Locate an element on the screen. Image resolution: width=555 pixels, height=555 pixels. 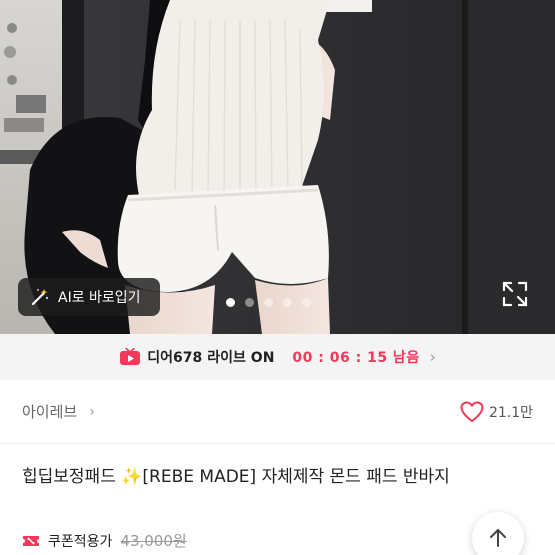
price-row: 쿠폰적용가 43,000원 is located at coordinates (104, 540).